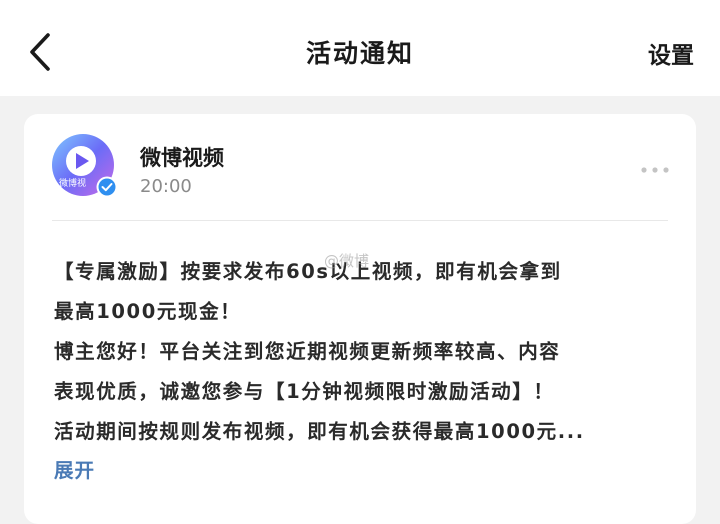  Describe the element at coordinates (72, 183) in the screenshot. I see `avatar-label: 微博视` at that location.